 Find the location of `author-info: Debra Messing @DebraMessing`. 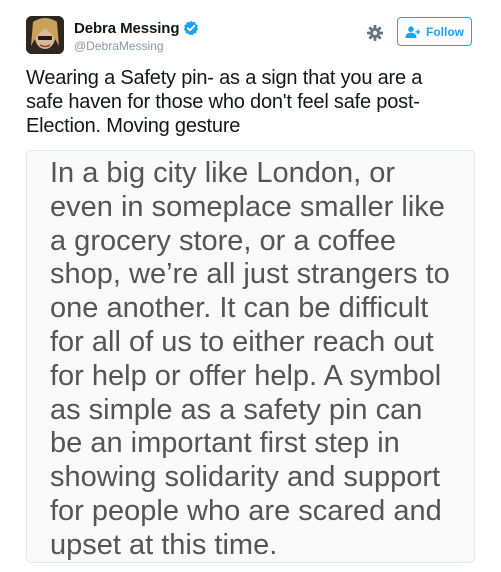

author-info: Debra Messing @DebraMessing is located at coordinates (136, 35).